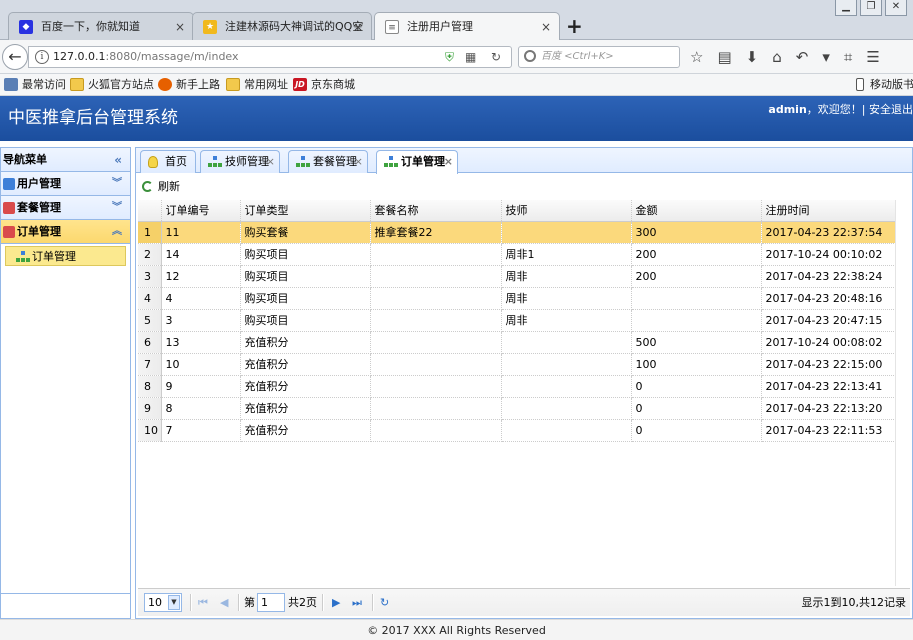 The width and height of the screenshot is (913, 640). What do you see at coordinates (163, 602) in the screenshot?
I see `page-size-select: 10 ▼` at bounding box center [163, 602].